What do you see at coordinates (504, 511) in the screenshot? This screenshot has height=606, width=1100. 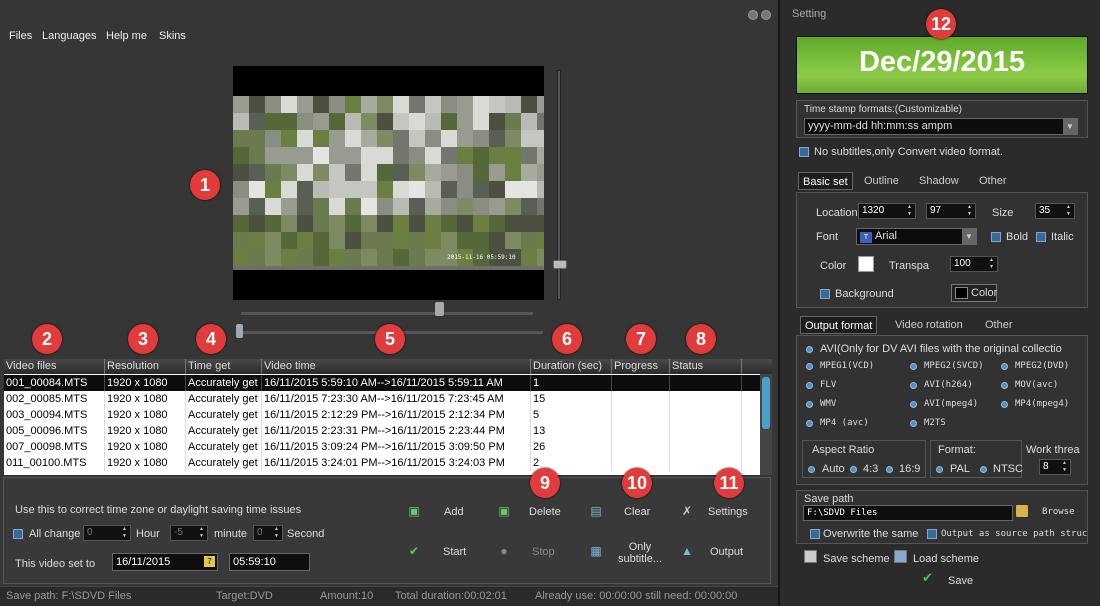 I see `delete-icon: ▣` at bounding box center [504, 511].